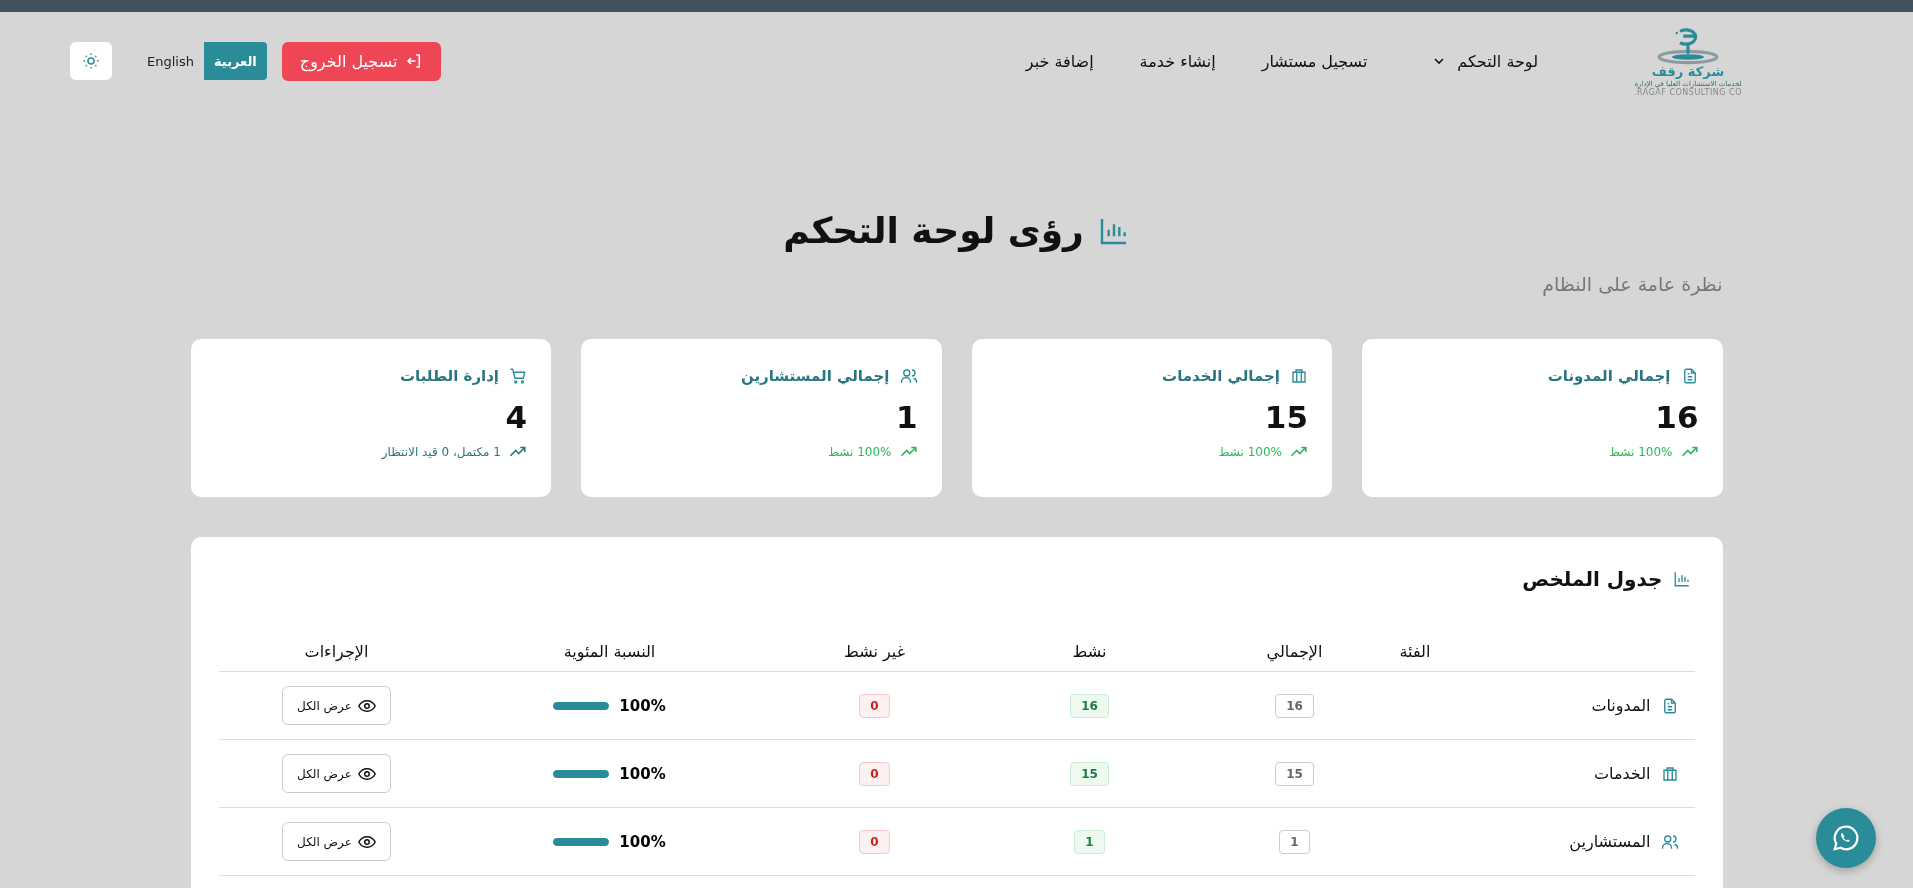 Image resolution: width=1913 pixels, height=888 pixels. Describe the element at coordinates (1089, 841) in the screenshot. I see `active-count: 1` at that location.